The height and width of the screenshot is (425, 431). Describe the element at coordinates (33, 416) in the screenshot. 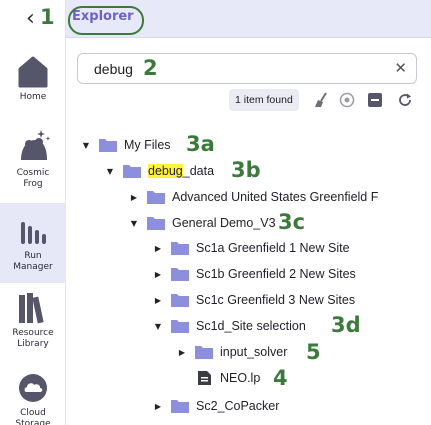

I see `rail-label-cloud-storage: Cloud Storage` at that location.